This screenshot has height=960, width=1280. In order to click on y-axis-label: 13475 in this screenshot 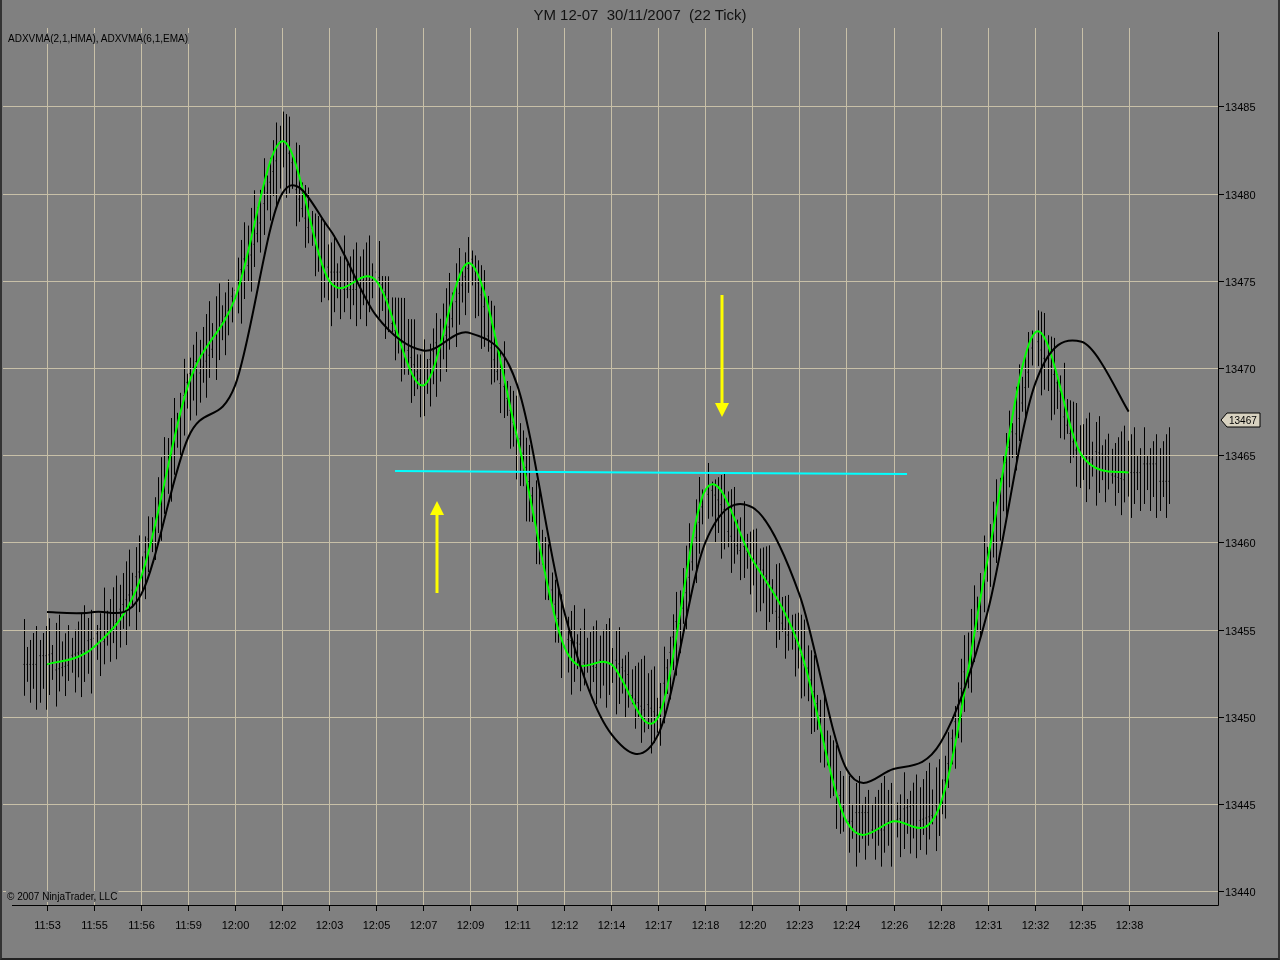, I will do `click(1240, 281)`.